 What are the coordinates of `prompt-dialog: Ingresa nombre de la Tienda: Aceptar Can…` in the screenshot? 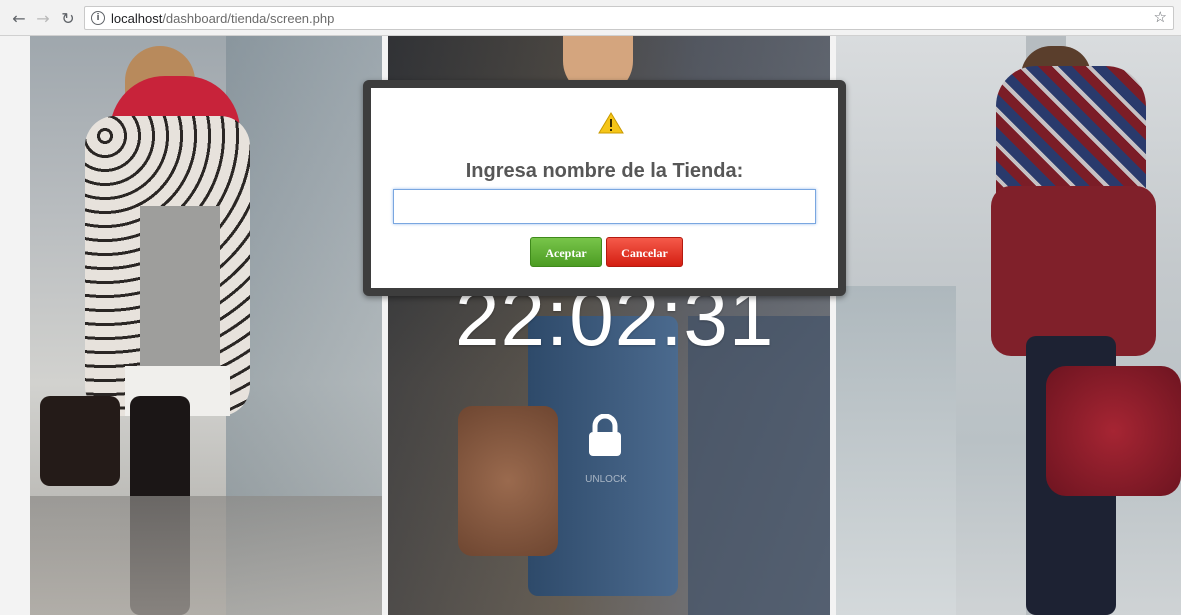 It's located at (604, 188).